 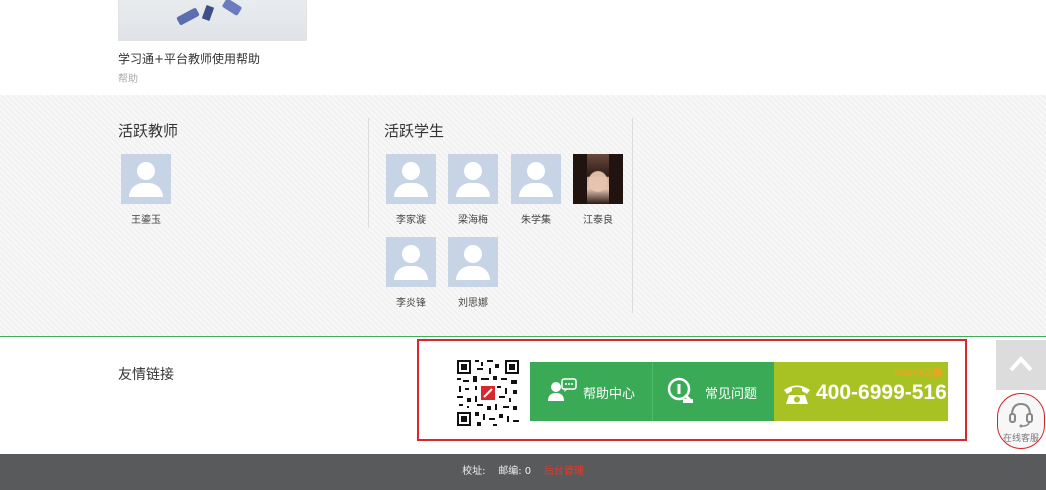 What do you see at coordinates (680, 390) in the screenshot?
I see `faq-icon` at bounding box center [680, 390].